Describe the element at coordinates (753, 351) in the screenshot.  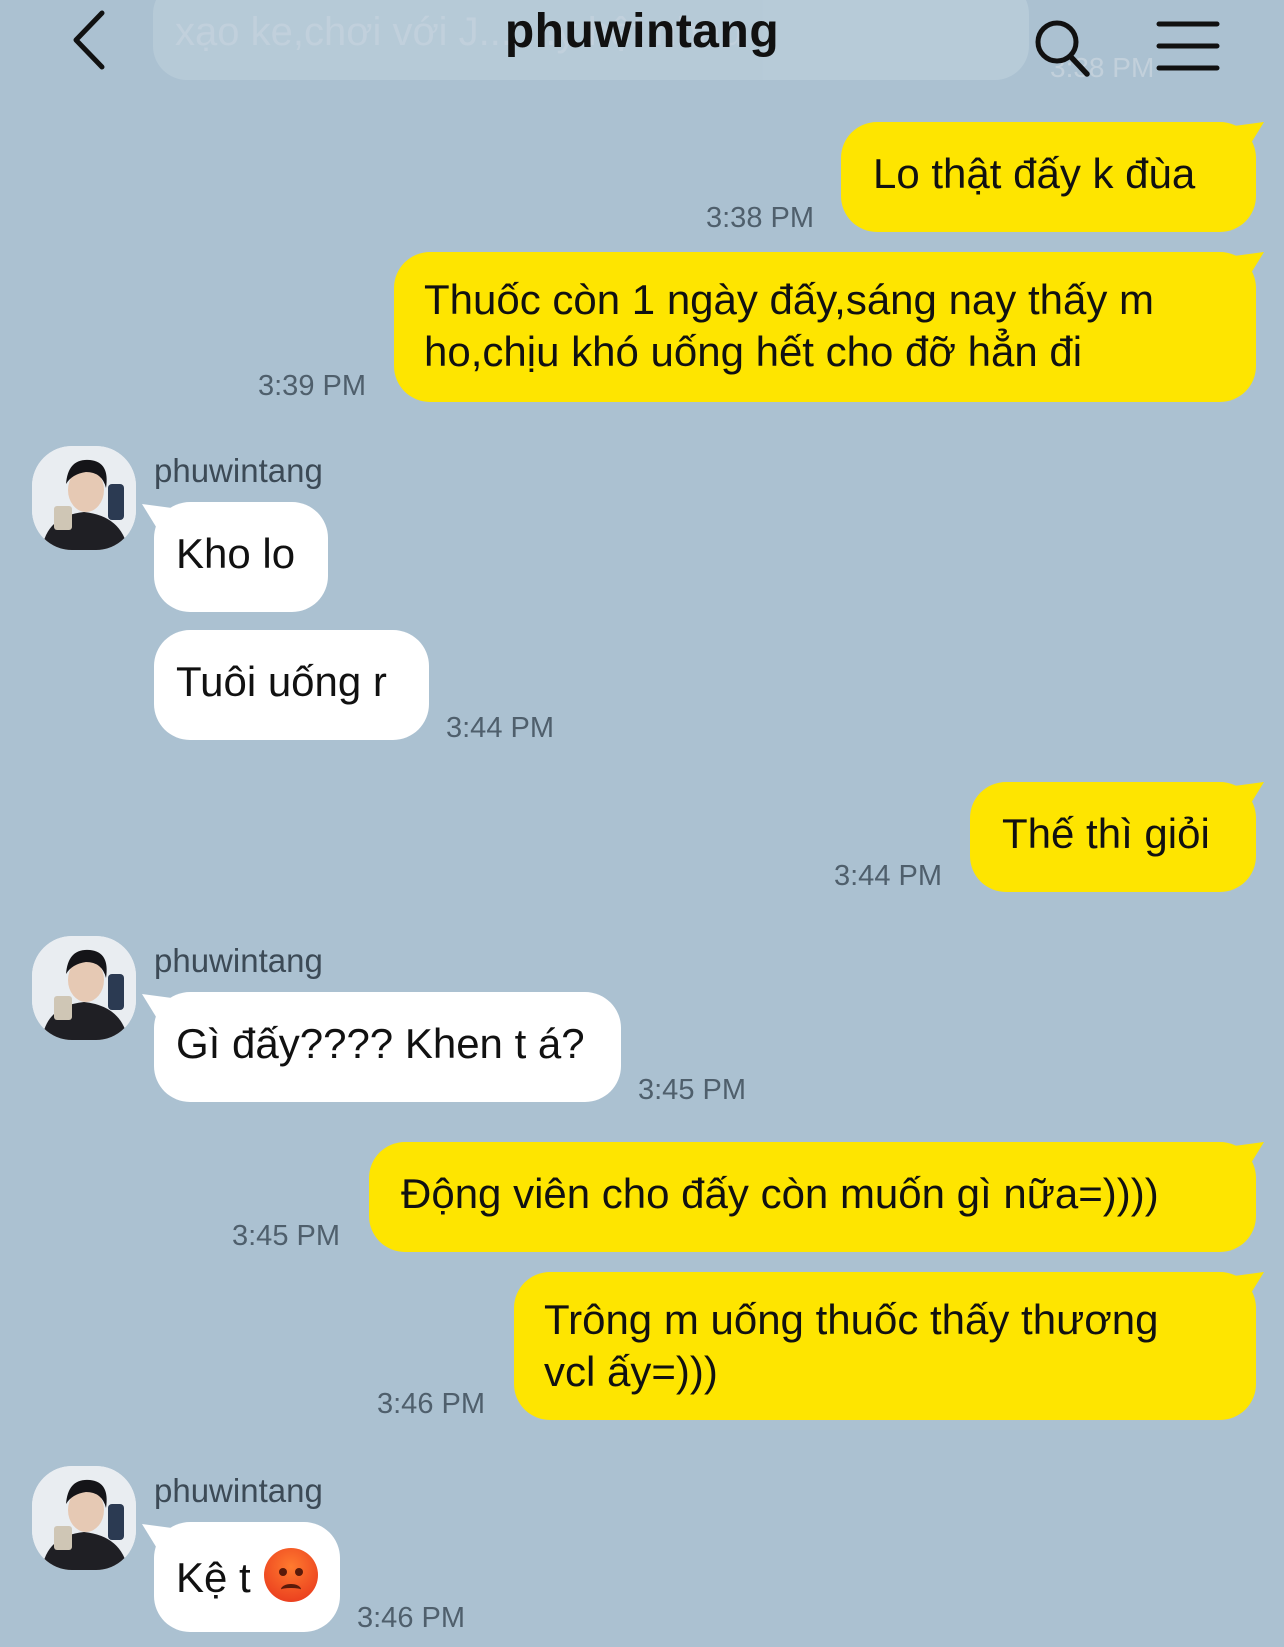
I see `message-text-line: ho,chịu khó uống hết cho đỡ hẳn đi` at that location.